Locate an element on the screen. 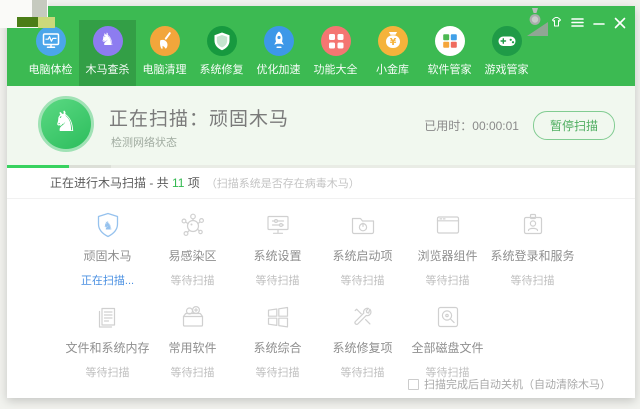  tab-label: 小金库 is located at coordinates (392, 70).